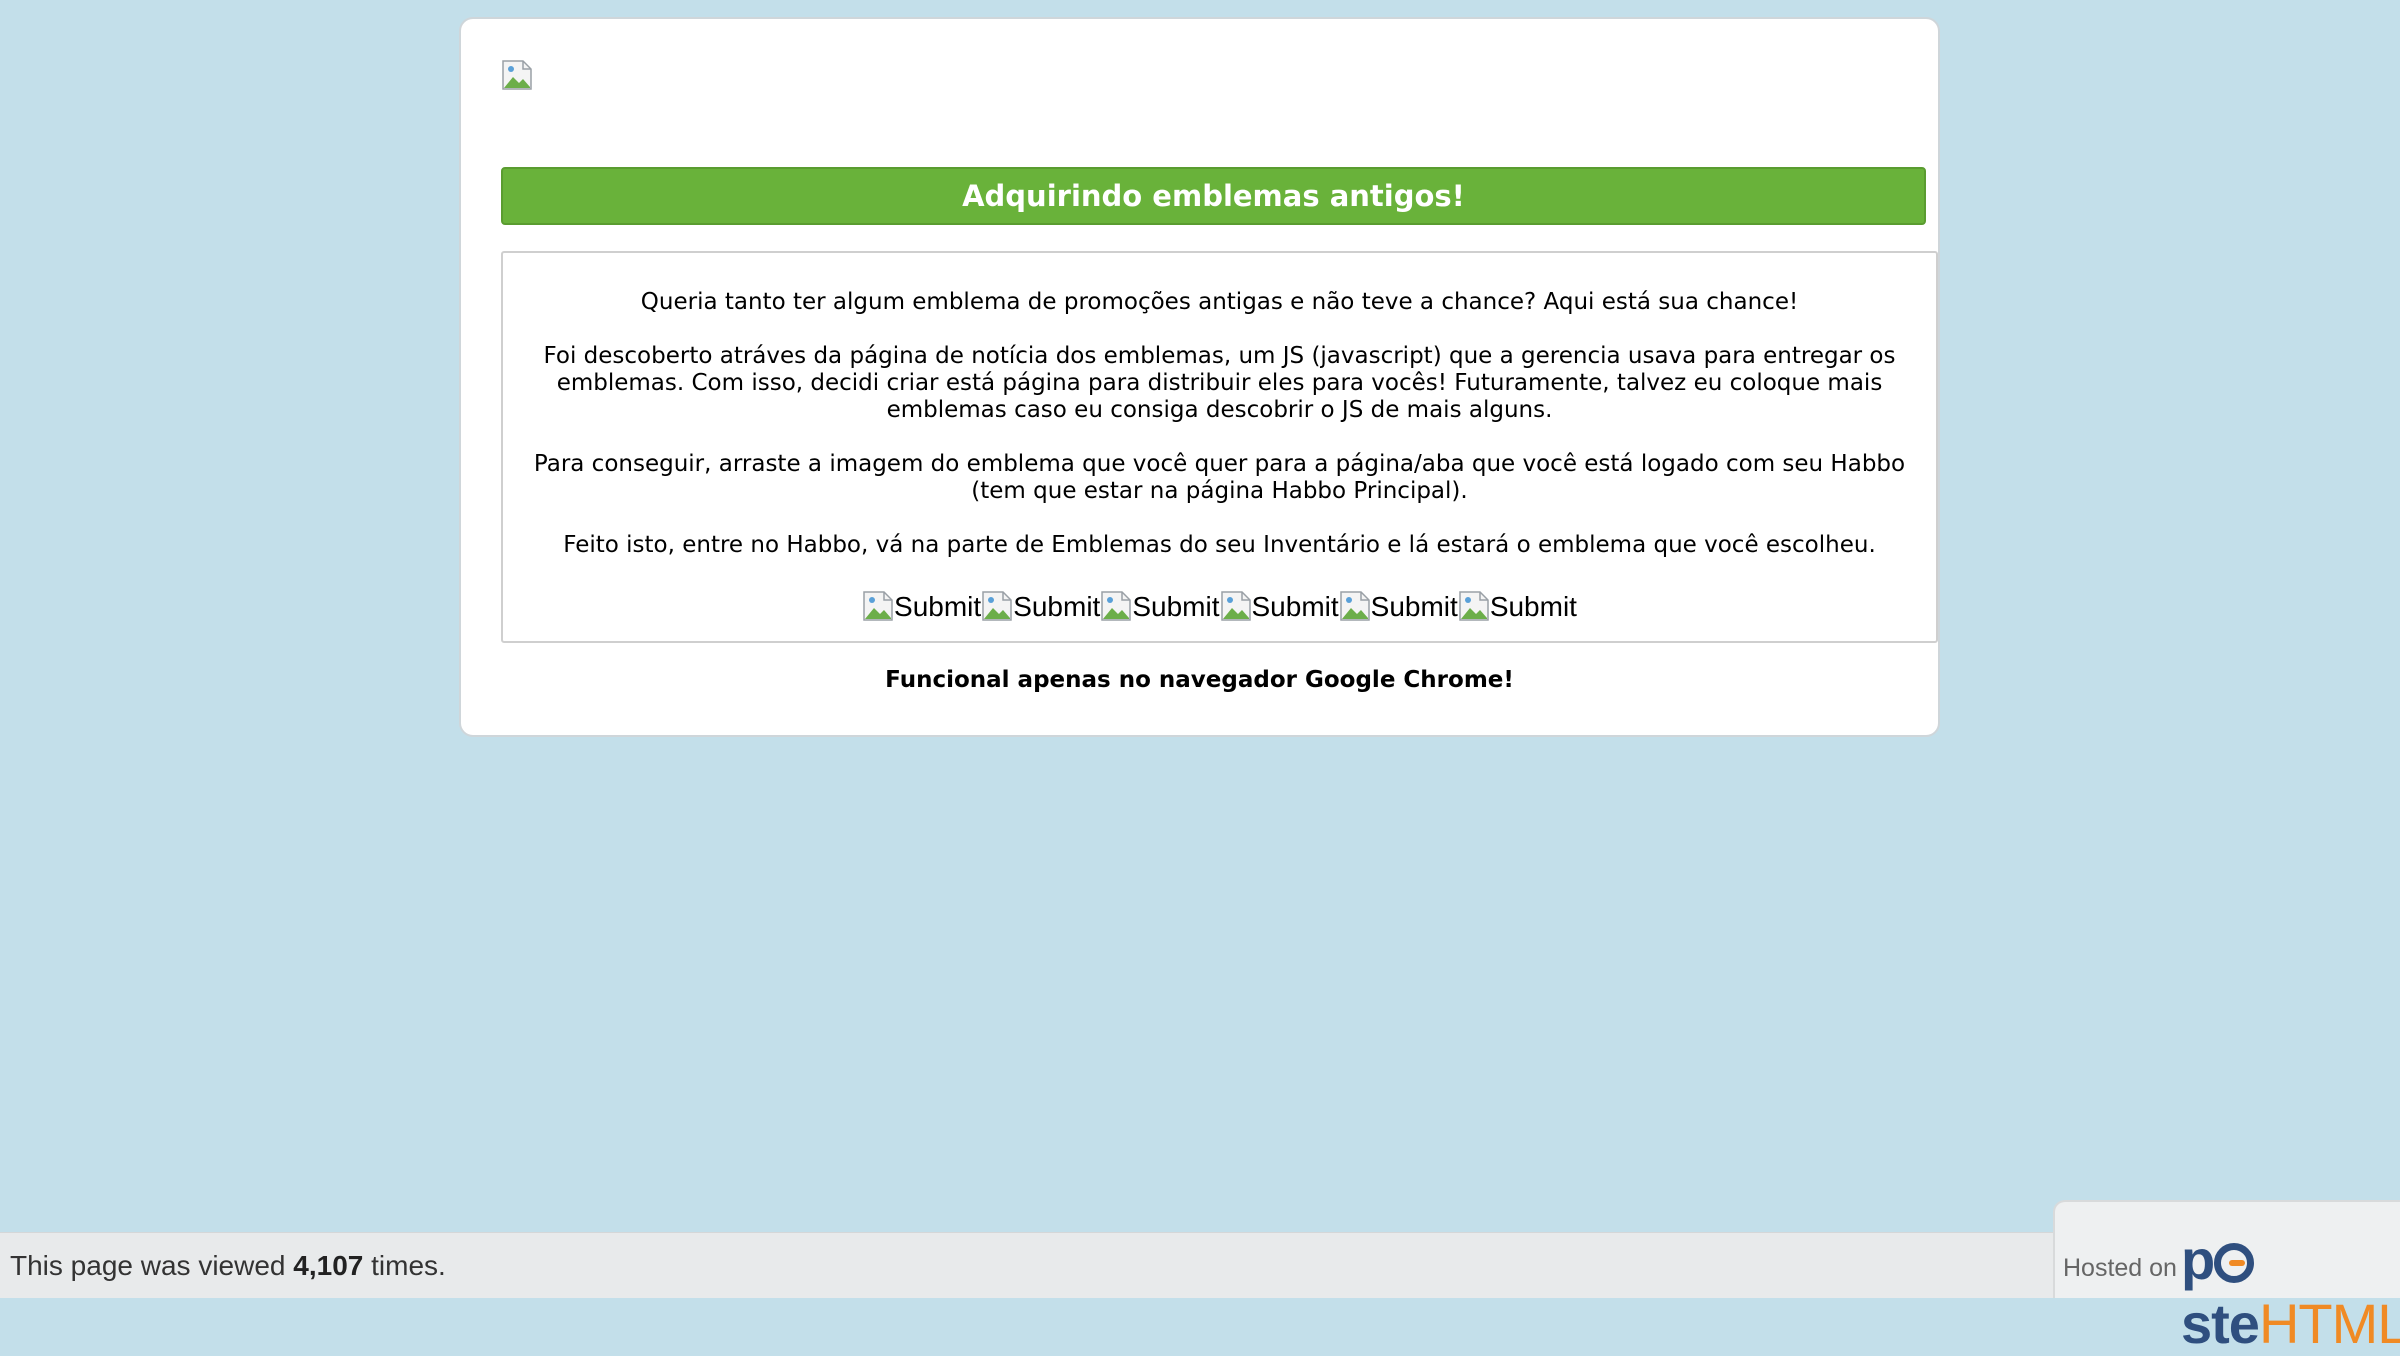 The height and width of the screenshot is (1356, 2400). Describe the element at coordinates (2198, 1259) in the screenshot. I see `brand-text-p: p` at that location.